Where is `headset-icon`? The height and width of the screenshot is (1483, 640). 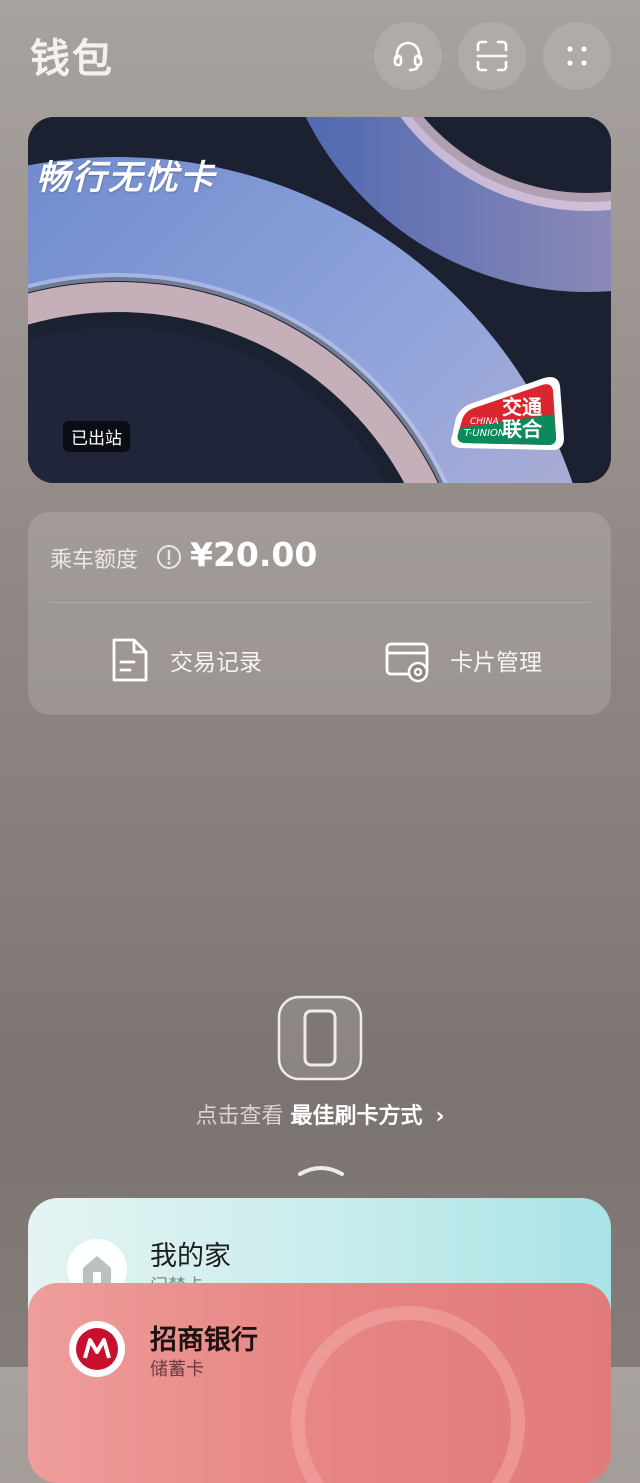
headset-icon is located at coordinates (408, 56).